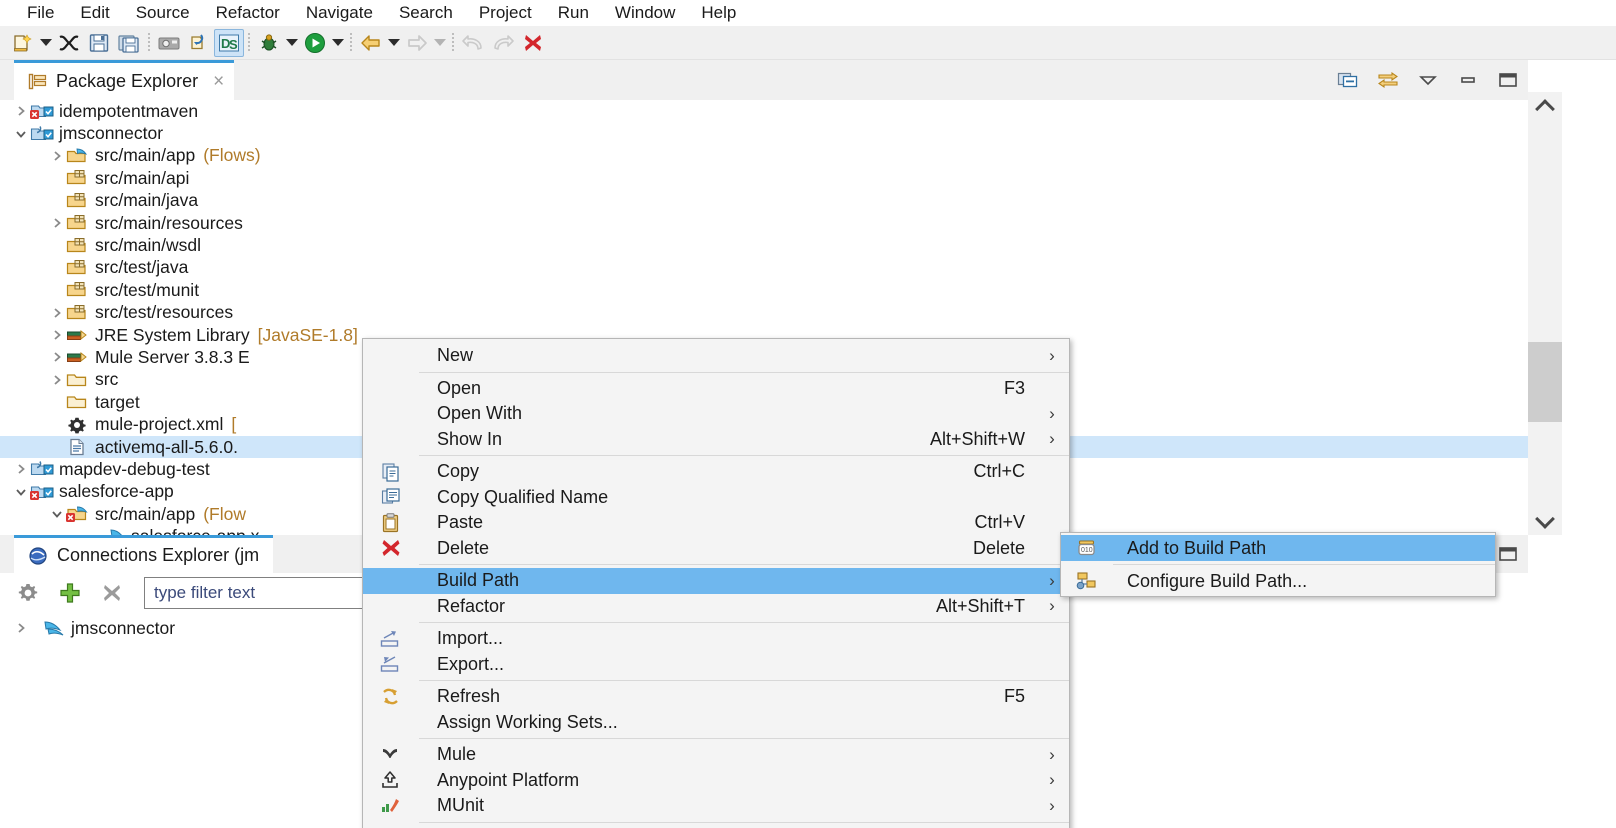 The image size is (1616, 828). I want to click on menu-item: Delete Delete, so click(716, 549).